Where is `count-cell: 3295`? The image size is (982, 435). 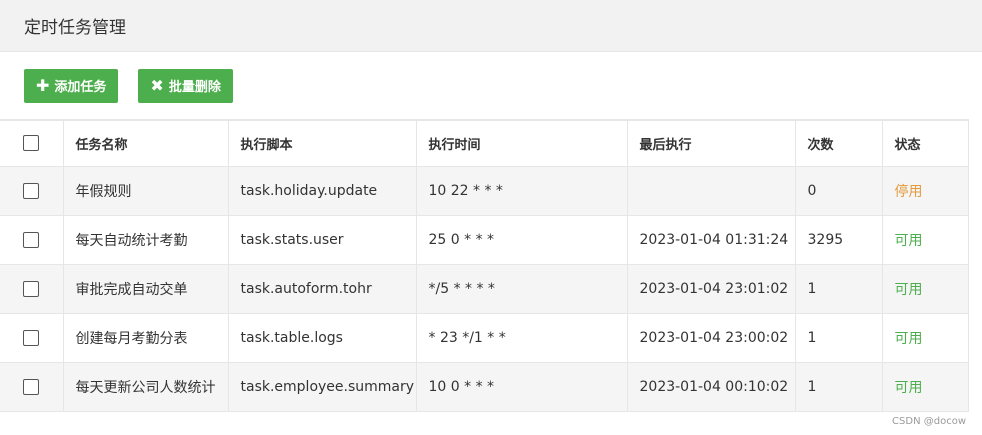
count-cell: 3295 is located at coordinates (839, 239).